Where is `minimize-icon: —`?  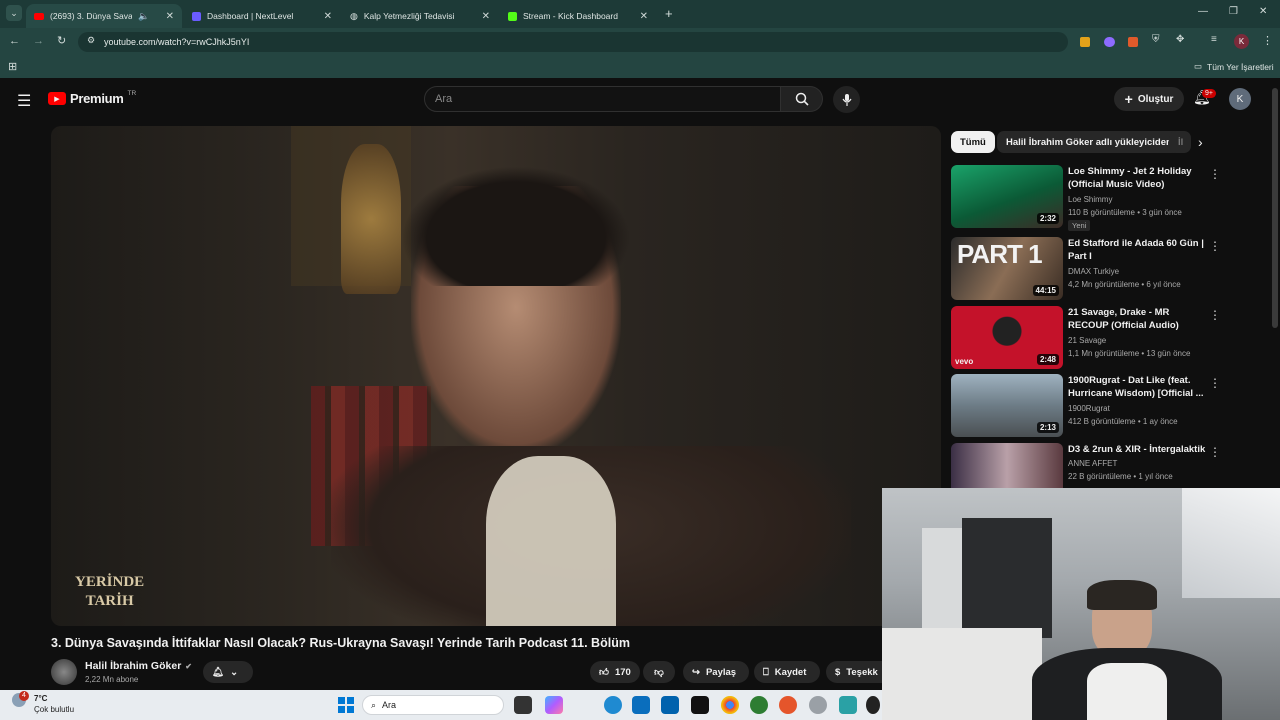 minimize-icon: — is located at coordinates (1203, 11).